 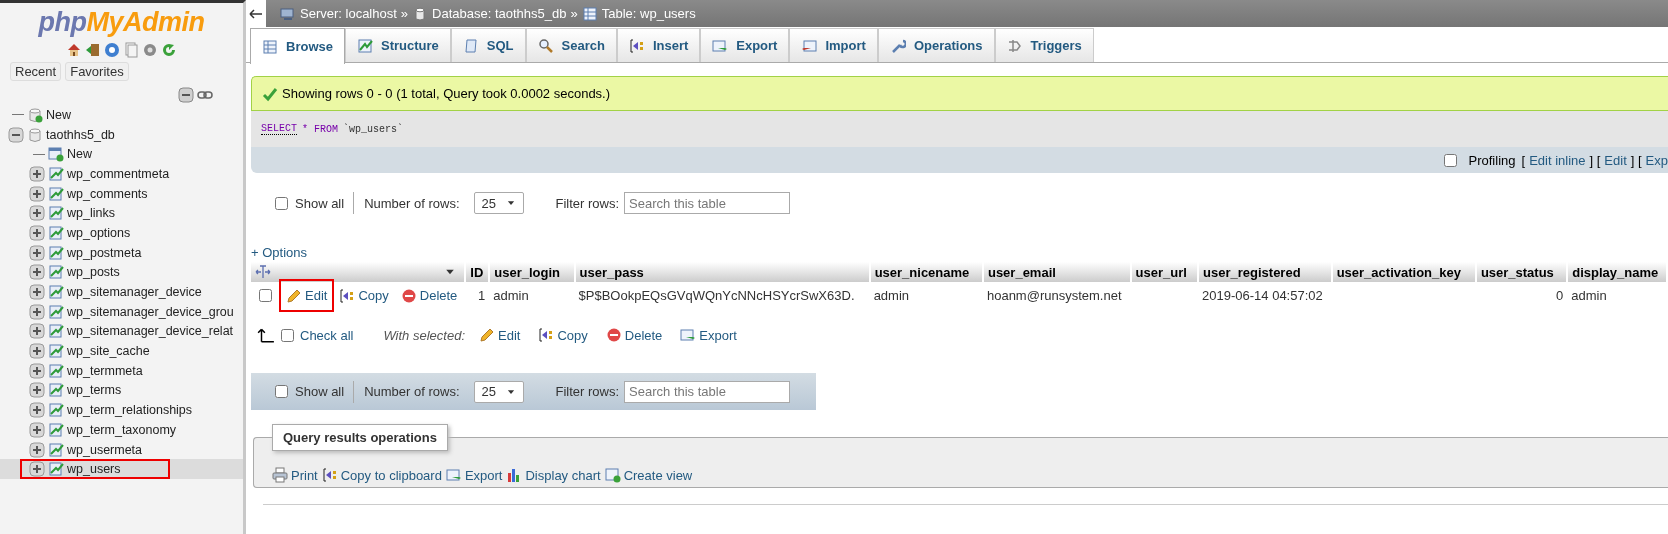 What do you see at coordinates (105, 370) in the screenshot?
I see `tree-item: wp_termmeta` at bounding box center [105, 370].